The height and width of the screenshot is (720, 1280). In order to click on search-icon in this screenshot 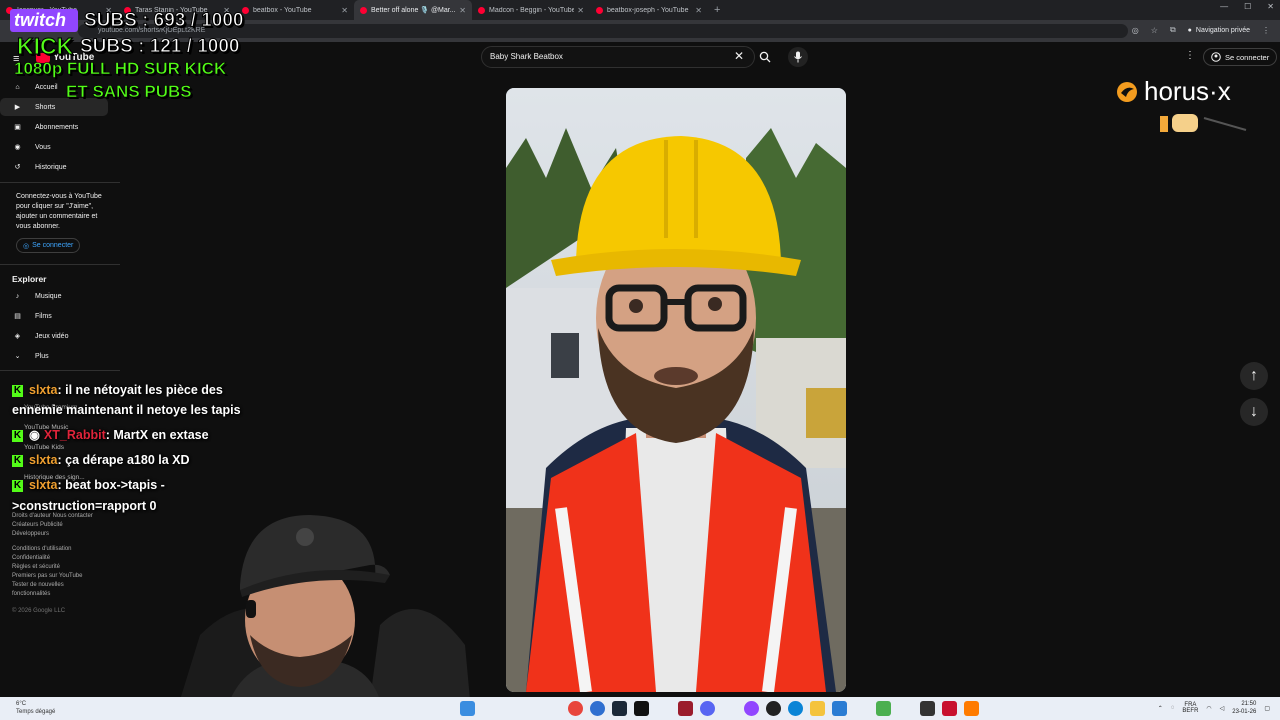, I will do `click(765, 57)`.